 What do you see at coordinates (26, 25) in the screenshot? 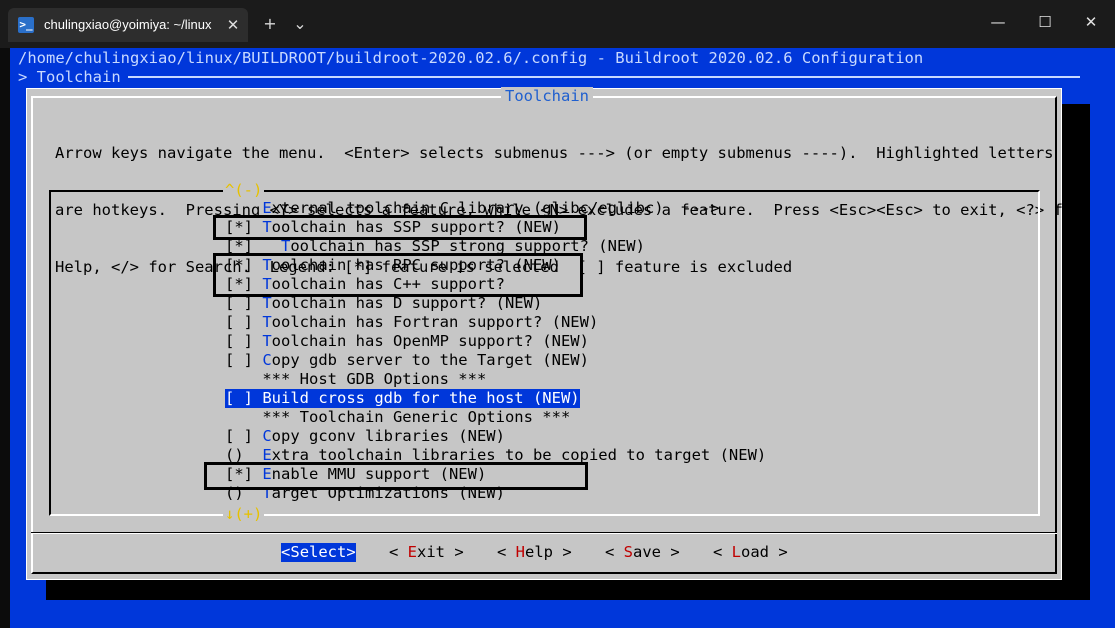
I see `powershell-icon: >_` at bounding box center [26, 25].